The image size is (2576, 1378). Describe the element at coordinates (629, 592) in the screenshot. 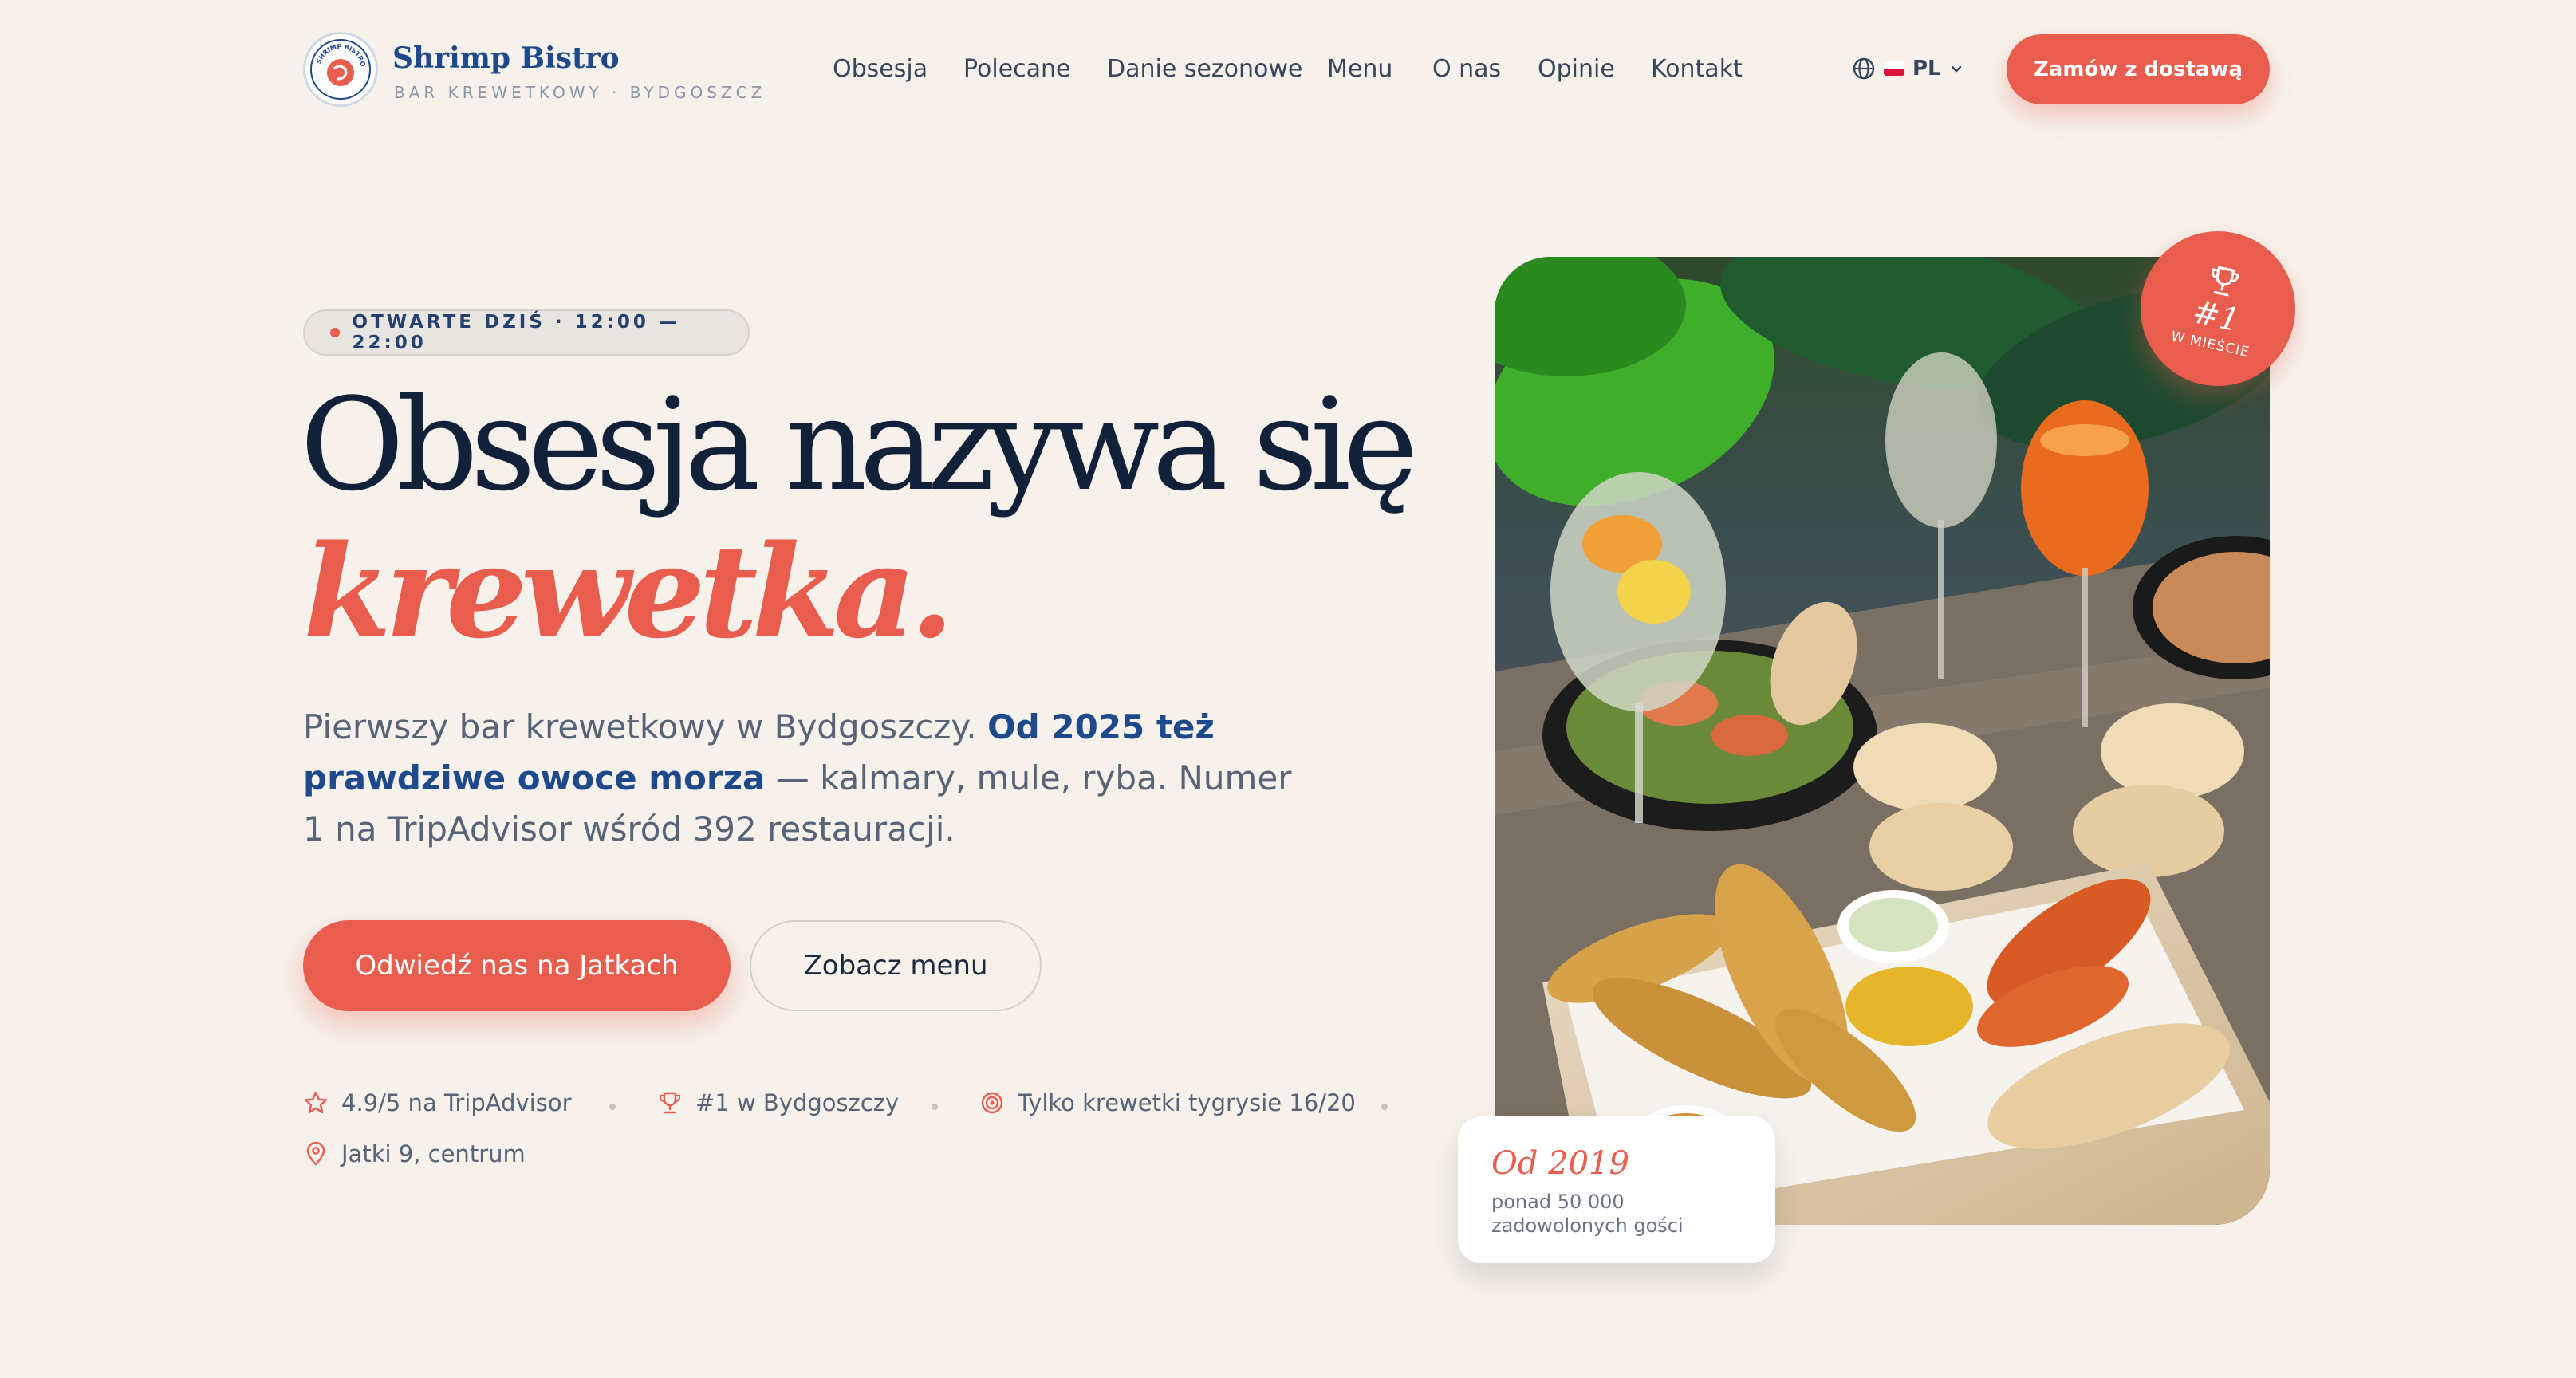

I see `hero-headline-accent: krewetka.` at that location.